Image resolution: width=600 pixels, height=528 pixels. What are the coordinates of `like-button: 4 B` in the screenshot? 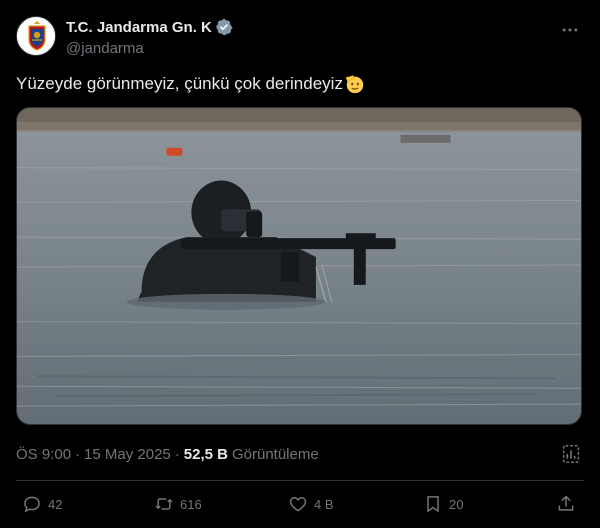 It's located at (311, 504).